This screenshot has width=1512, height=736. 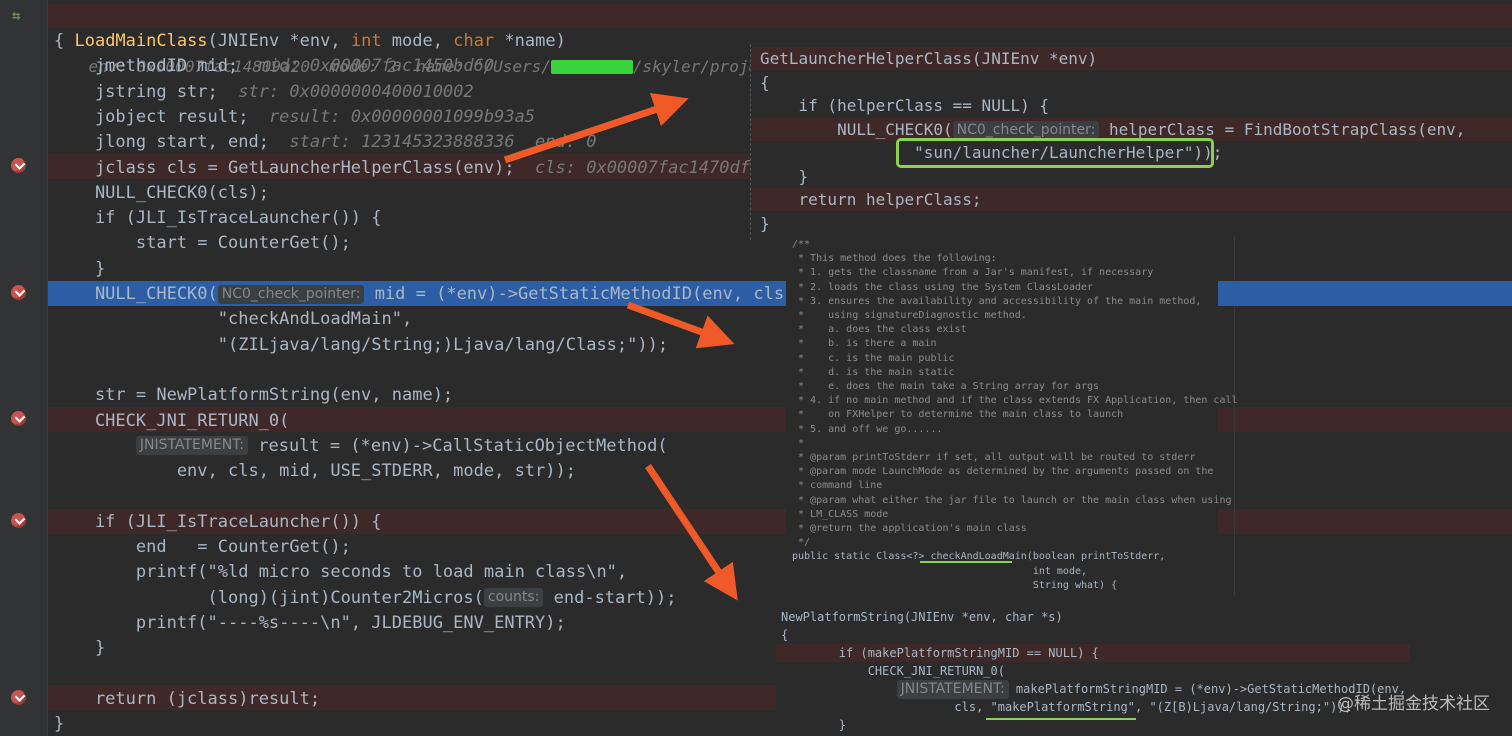 I want to click on comment-line: String what) {, so click(x=955, y=585).